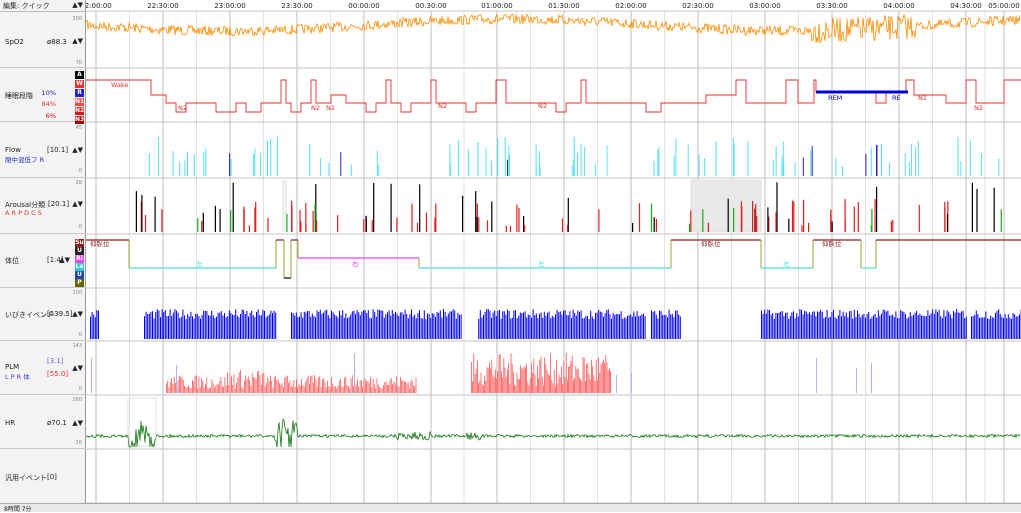  What do you see at coordinates (542, 106) in the screenshot?
I see `stage-label-n2: N2` at bounding box center [542, 106].